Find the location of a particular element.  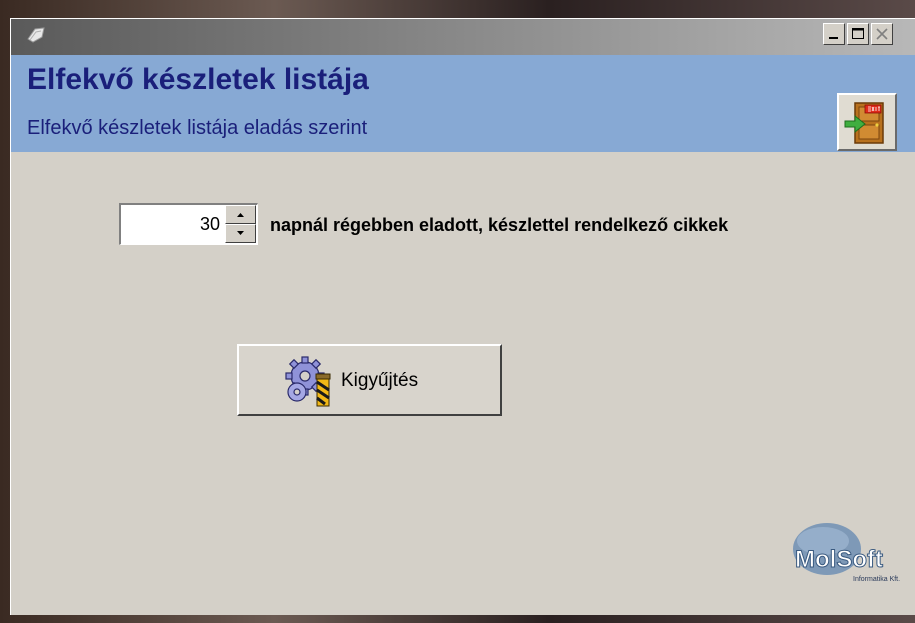

exit-door-icon is located at coordinates (864, 123).